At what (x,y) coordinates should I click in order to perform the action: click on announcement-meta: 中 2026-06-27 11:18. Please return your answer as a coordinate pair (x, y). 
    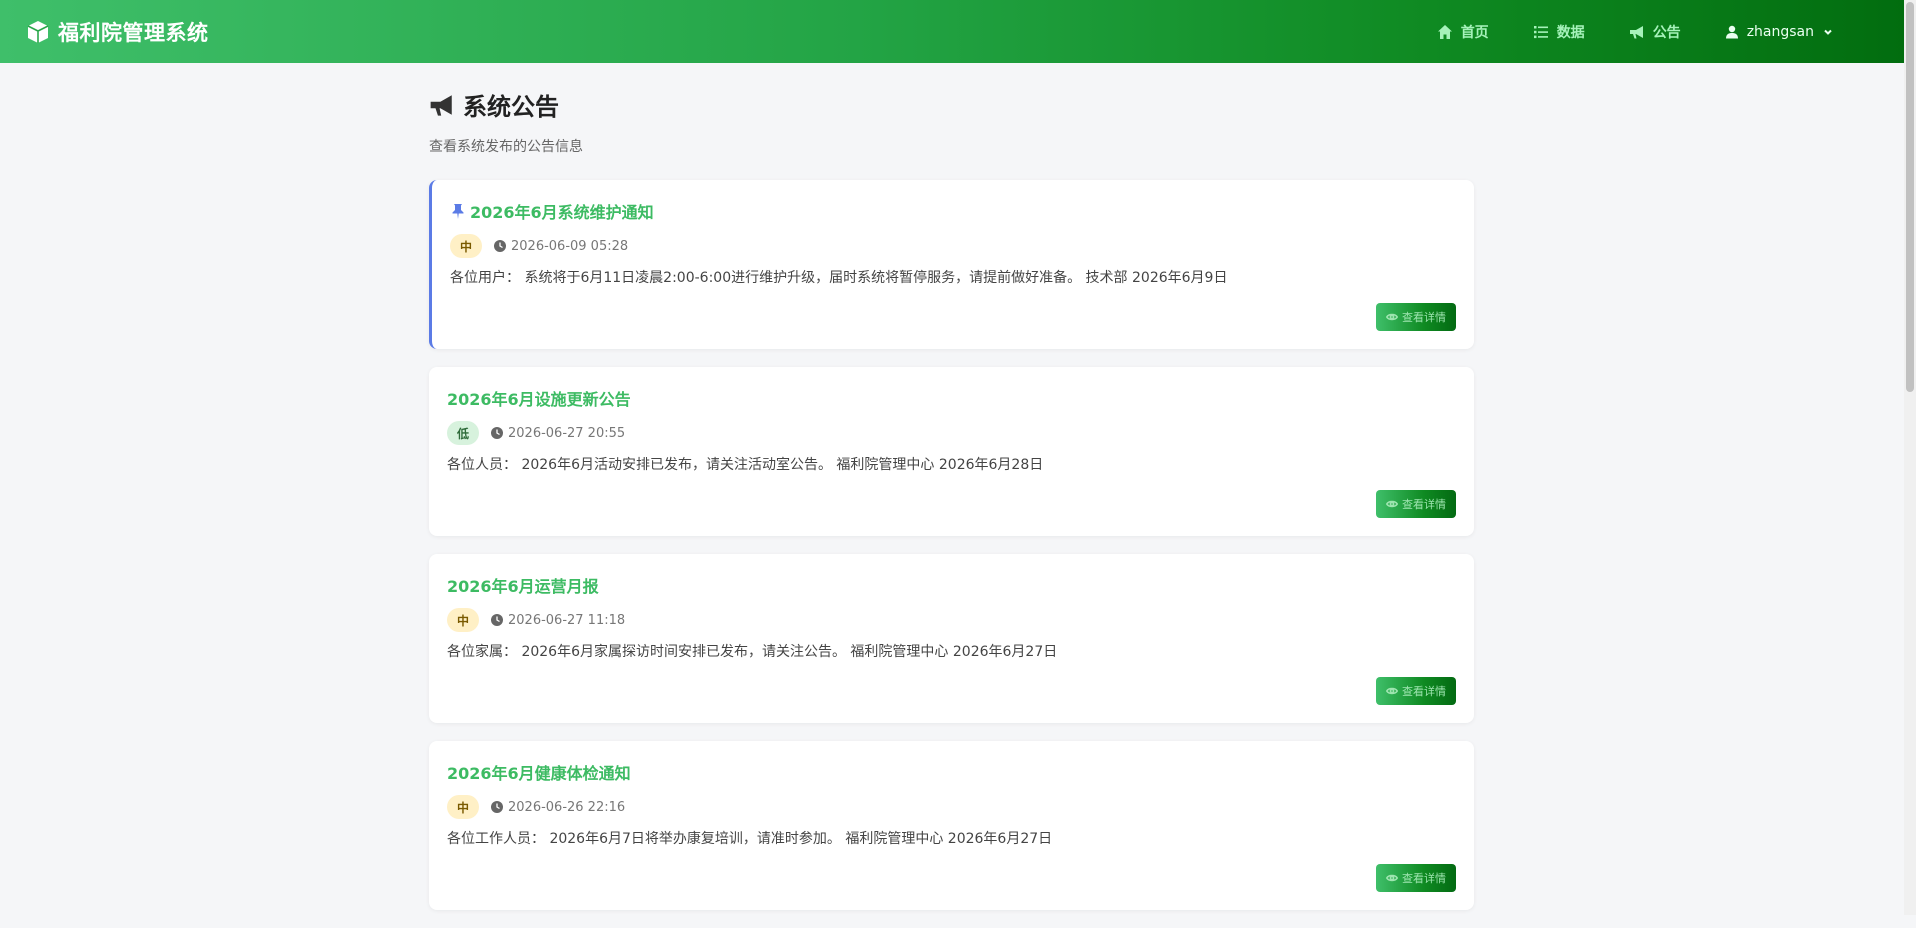
    Looking at the image, I should click on (951, 620).